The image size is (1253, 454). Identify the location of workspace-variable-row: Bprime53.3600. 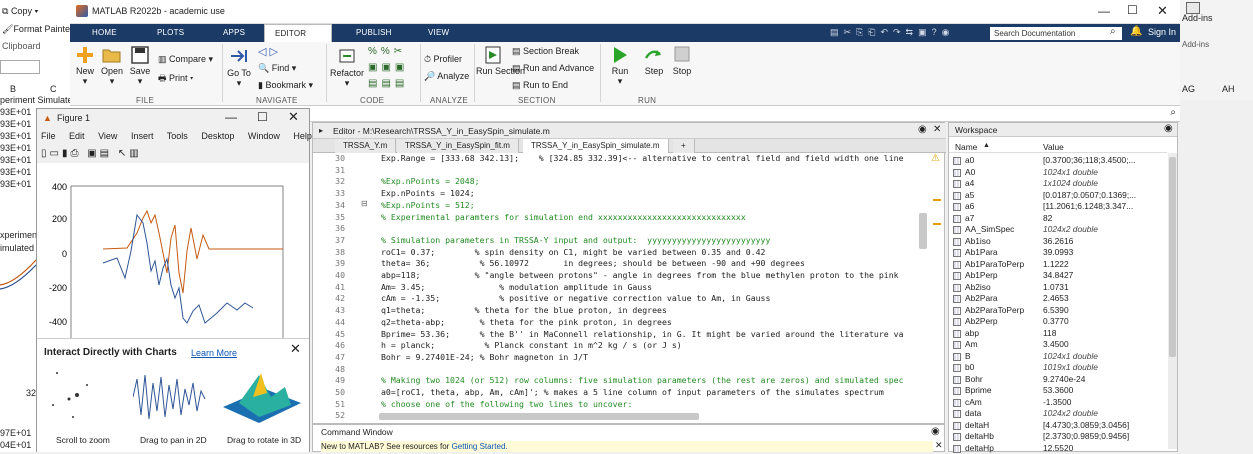
(1058, 391).